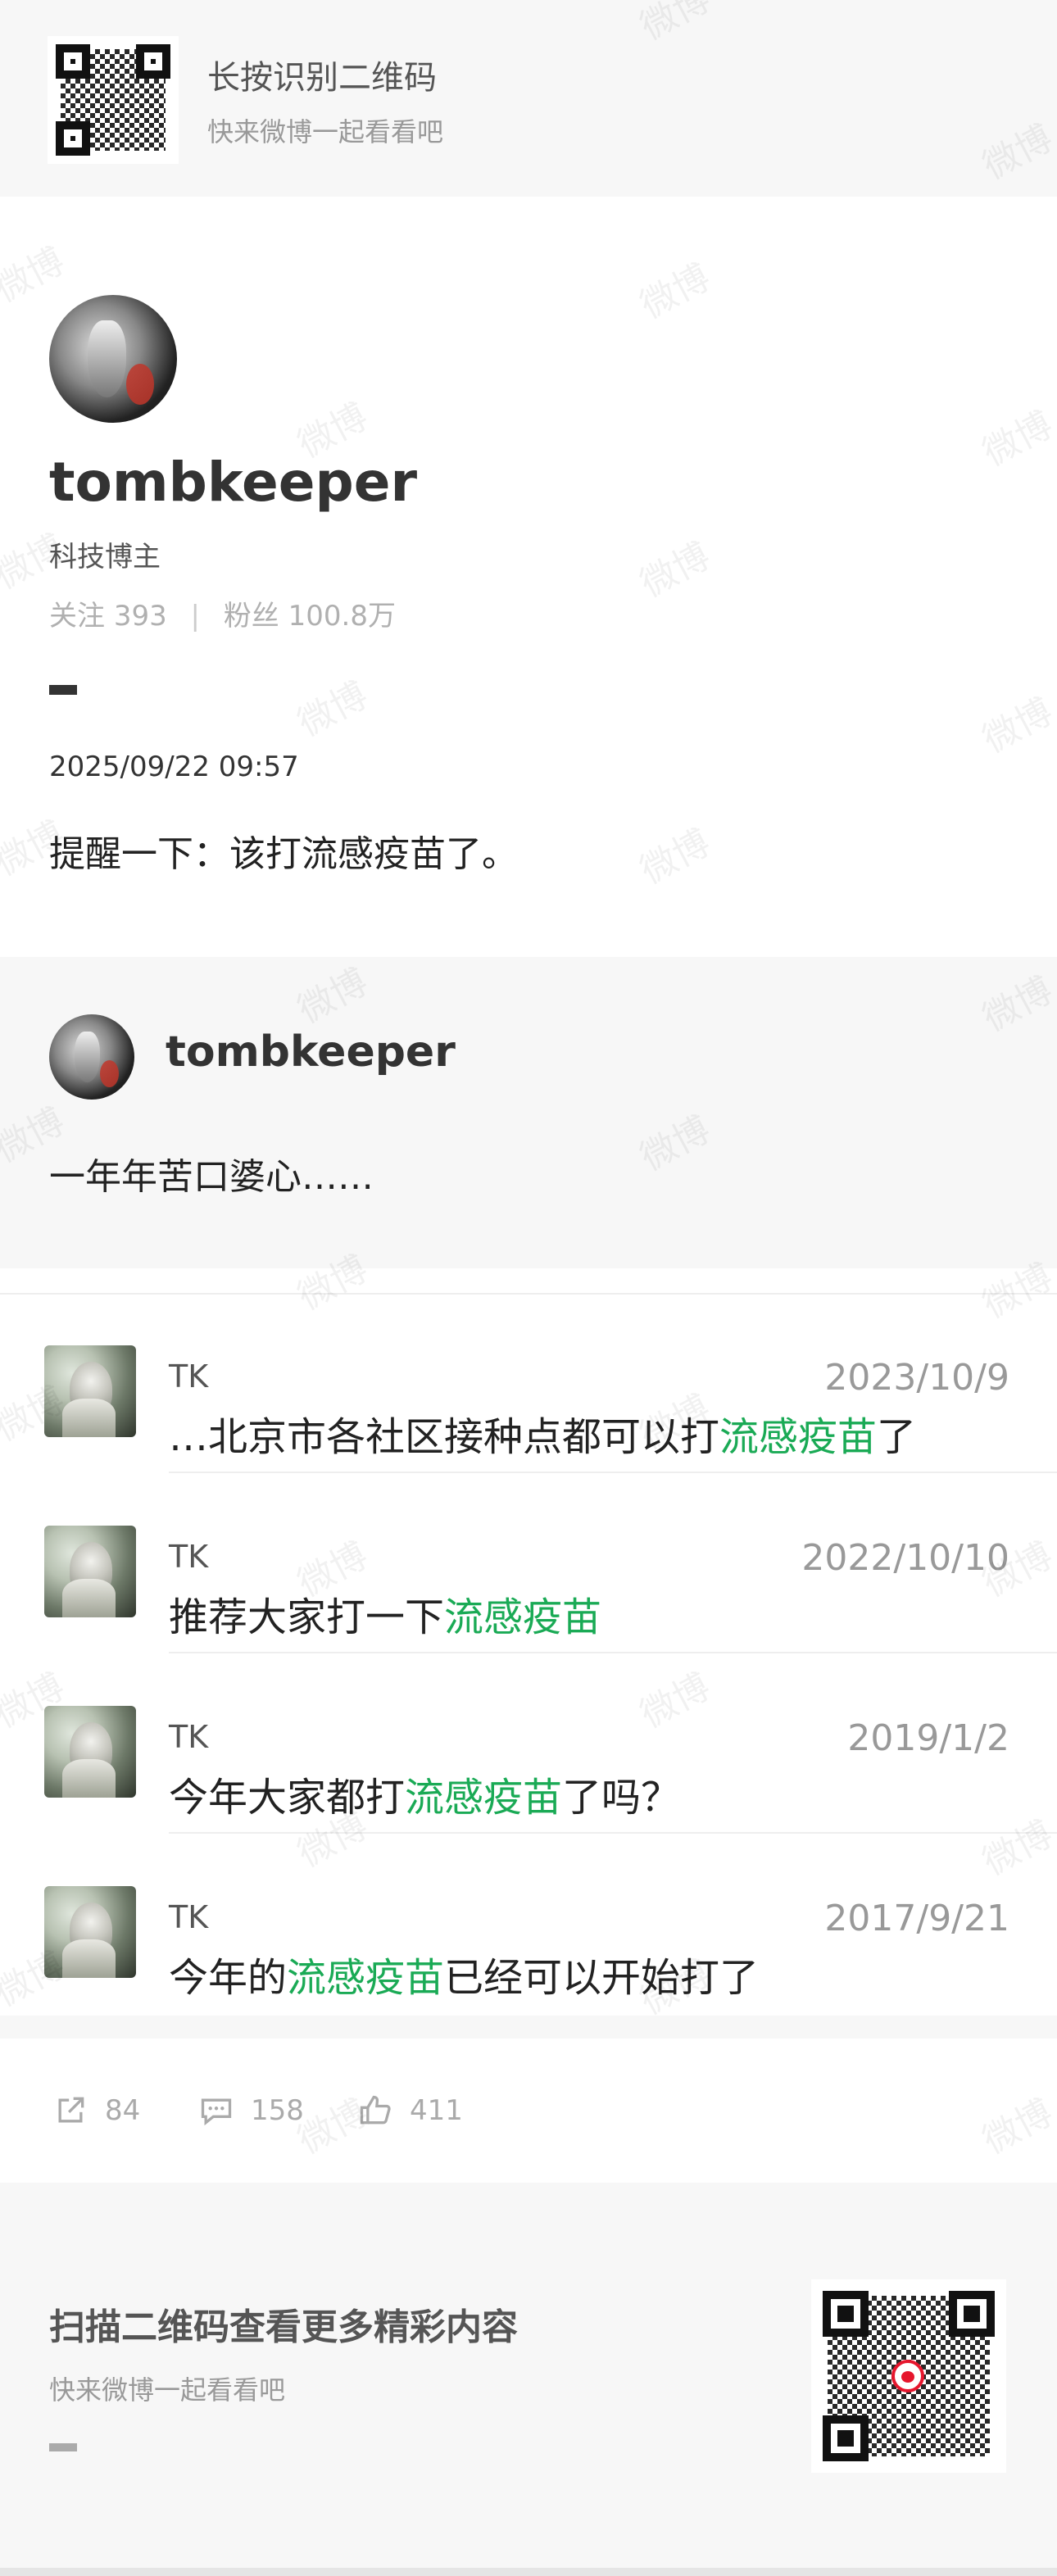  I want to click on fans-count: 100.8万, so click(342, 616).